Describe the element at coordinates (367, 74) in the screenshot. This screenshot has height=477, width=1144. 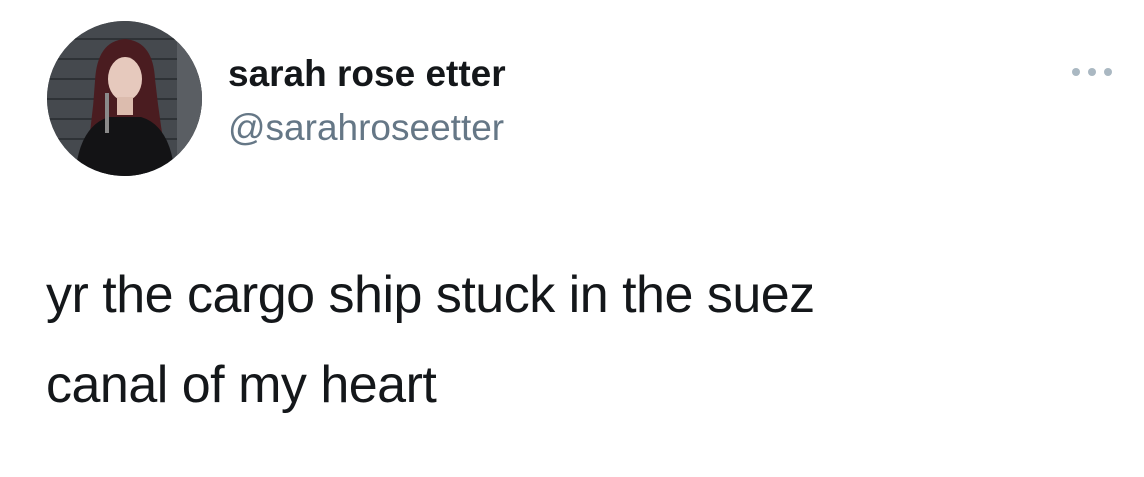
I see `display-name: sarah rose etter` at that location.